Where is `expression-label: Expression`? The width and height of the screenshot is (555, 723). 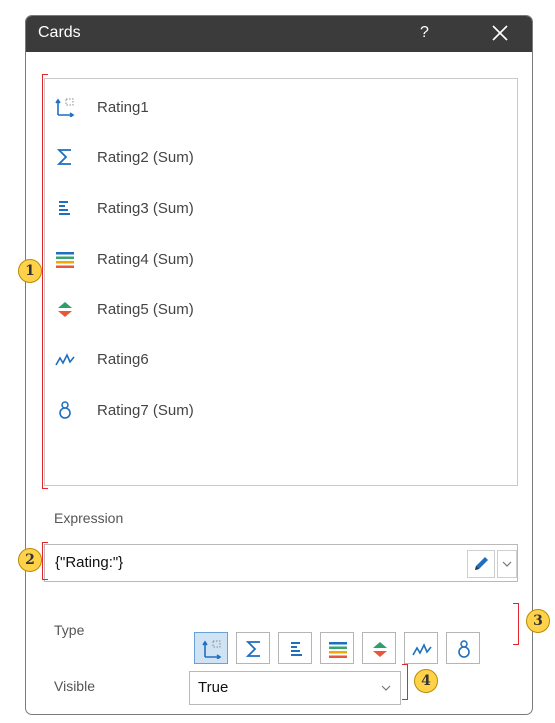 expression-label: Expression is located at coordinates (89, 518).